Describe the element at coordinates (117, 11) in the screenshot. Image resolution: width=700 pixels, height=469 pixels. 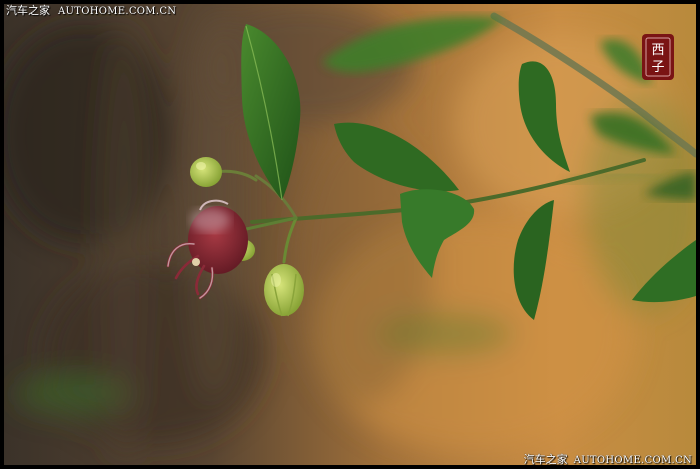
I see `watermark-top-en: AUTOHOME.COM.CN` at that location.